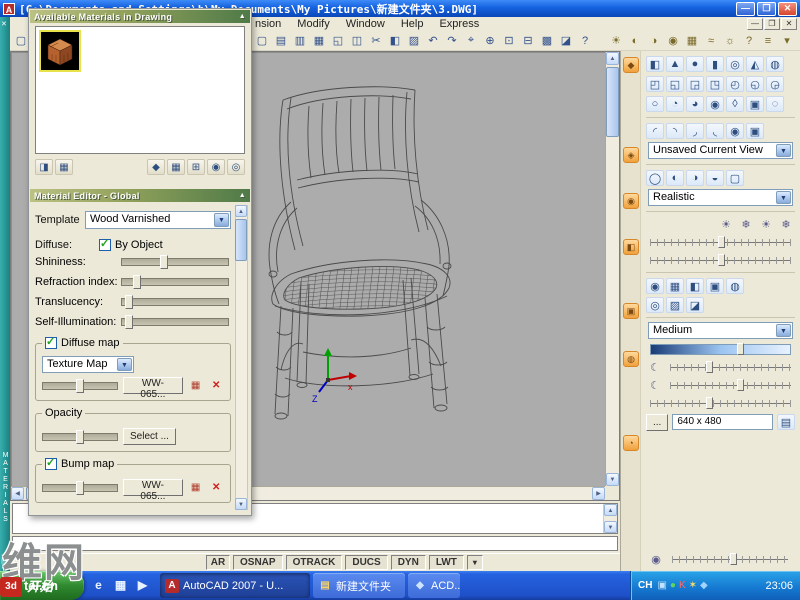 This screenshot has width=800, height=600. What do you see at coordinates (446, 562) in the screenshot?
I see `status-toggle-button: LWT` at bounding box center [446, 562].